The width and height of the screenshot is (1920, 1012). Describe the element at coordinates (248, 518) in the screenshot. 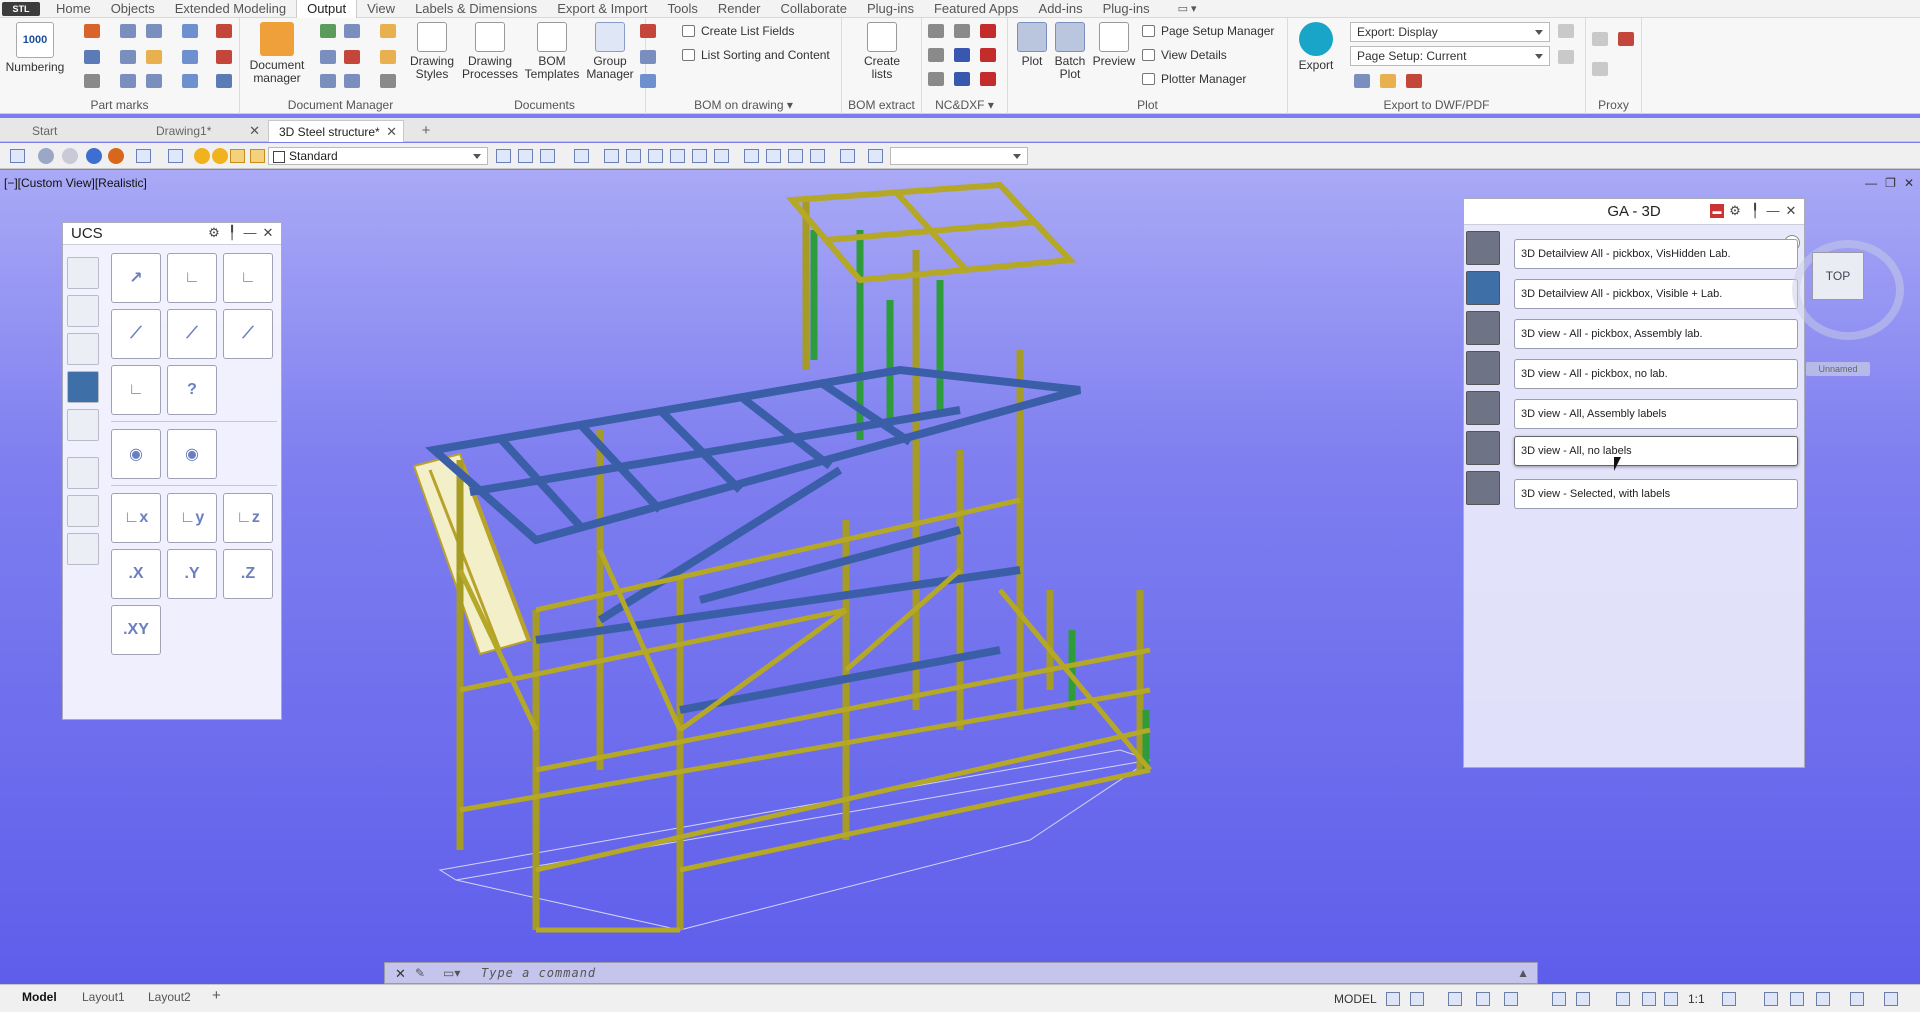

I see `ucs-rotate-z-button: ∟z` at that location.